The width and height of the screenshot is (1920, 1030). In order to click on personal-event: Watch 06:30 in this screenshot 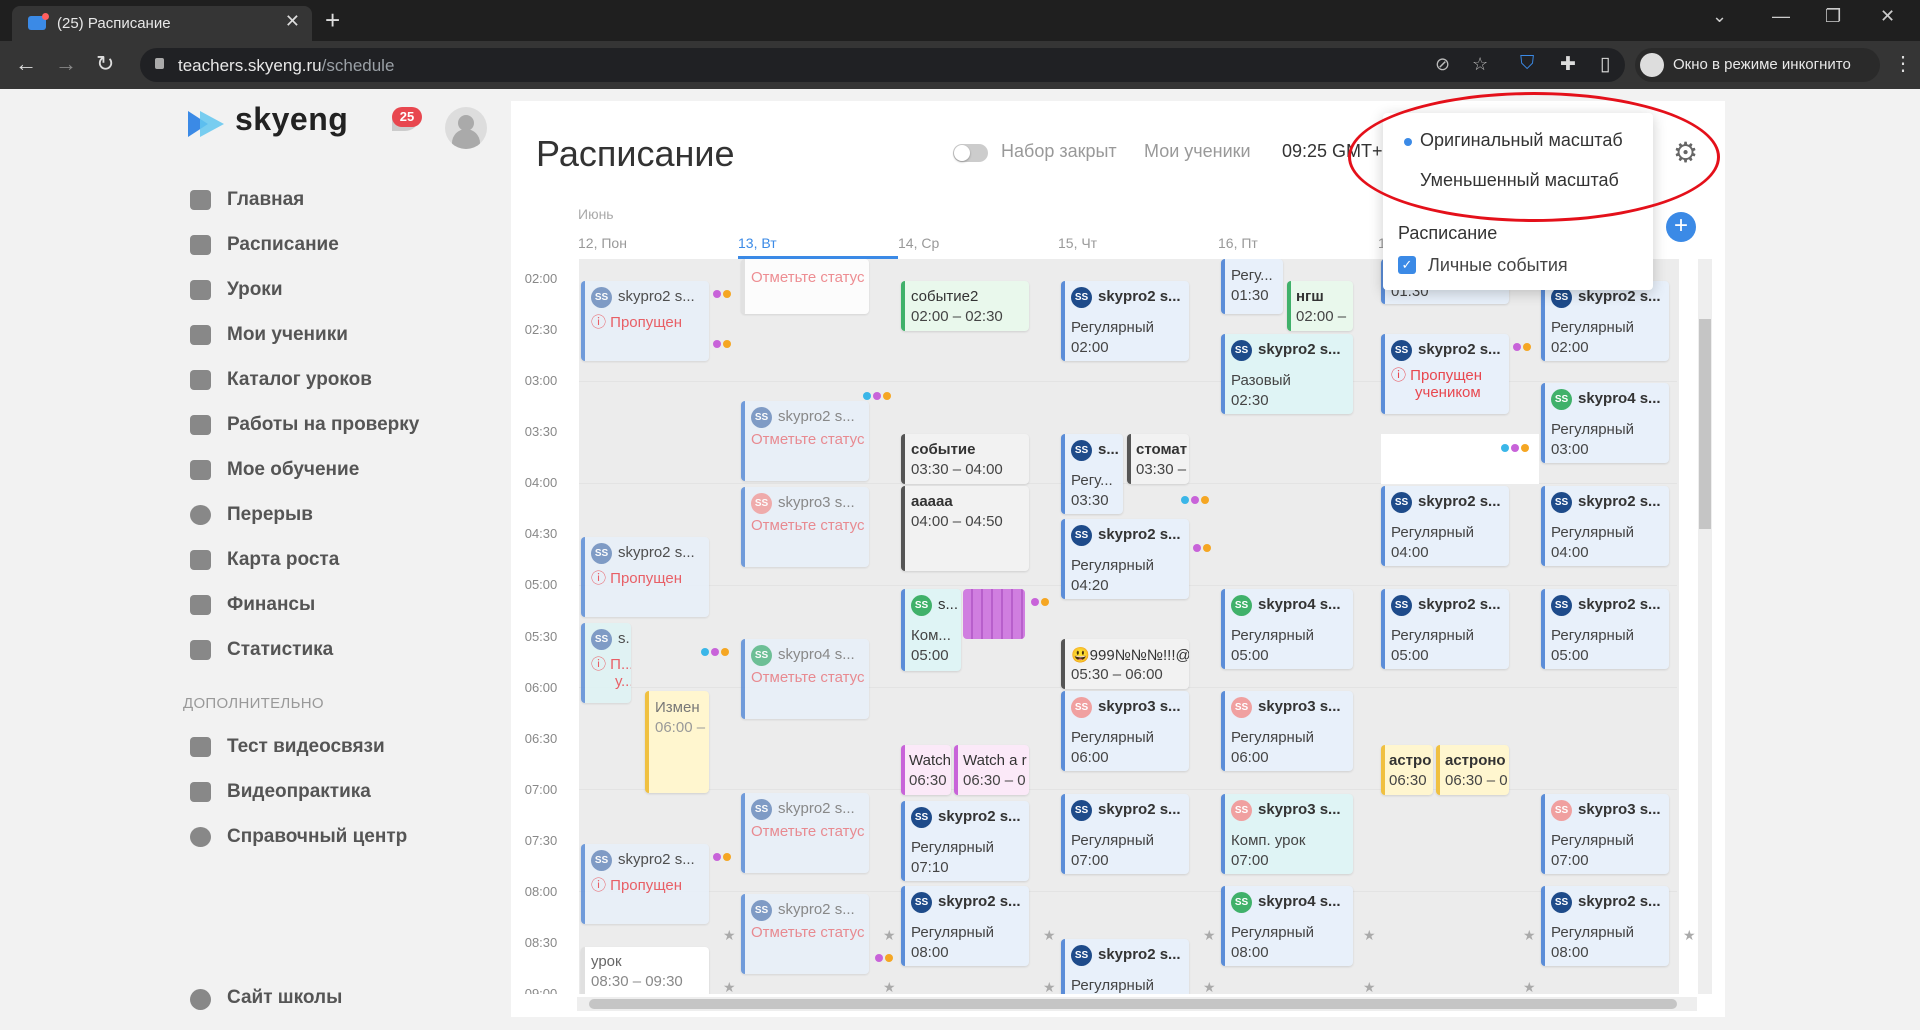, I will do `click(926, 770)`.